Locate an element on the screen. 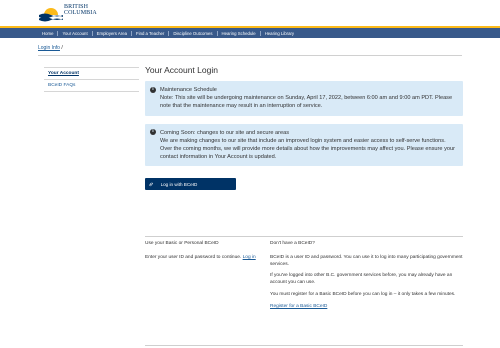  bottom-divider is located at coordinates (304, 345).